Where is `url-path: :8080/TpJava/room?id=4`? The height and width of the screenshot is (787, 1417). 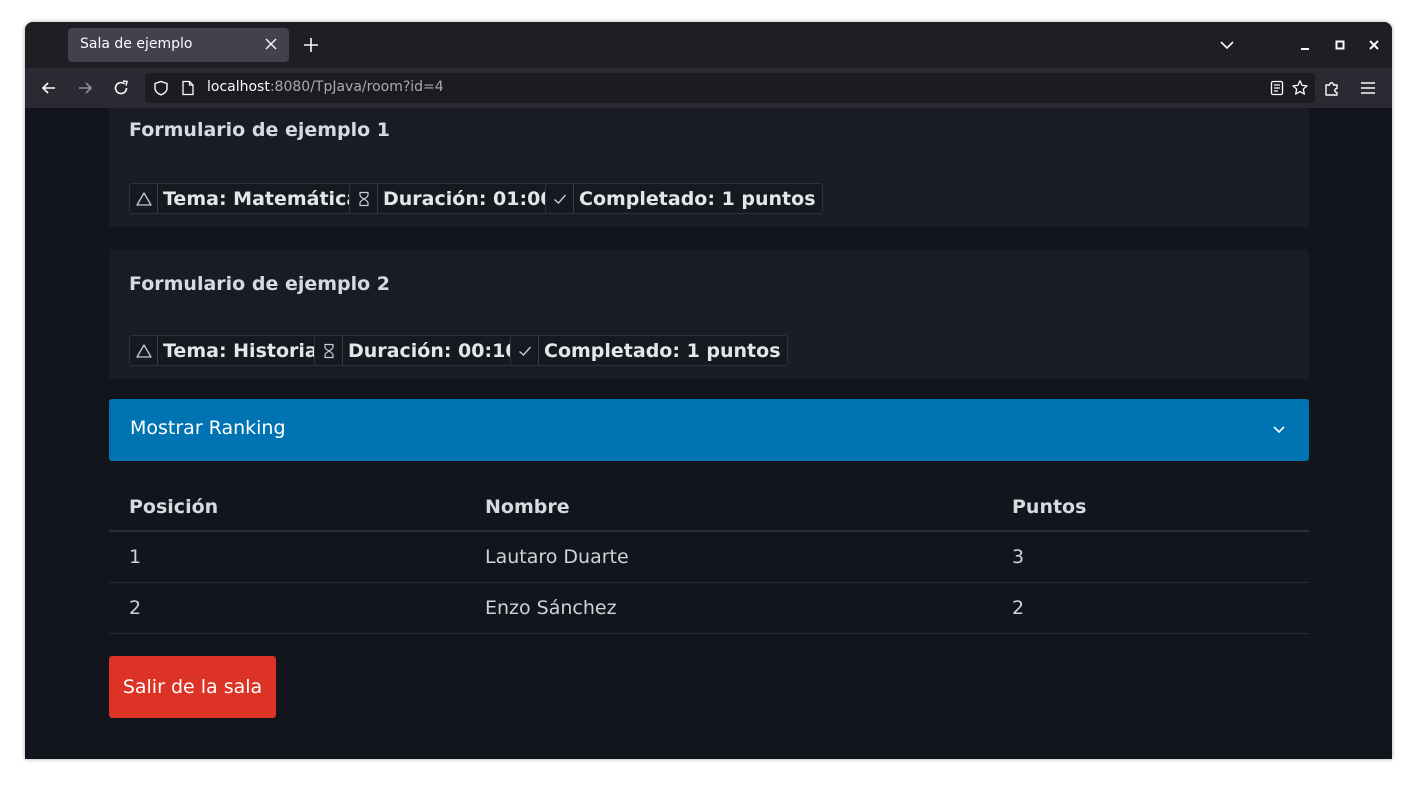 url-path: :8080/TpJava/room?id=4 is located at coordinates (356, 87).